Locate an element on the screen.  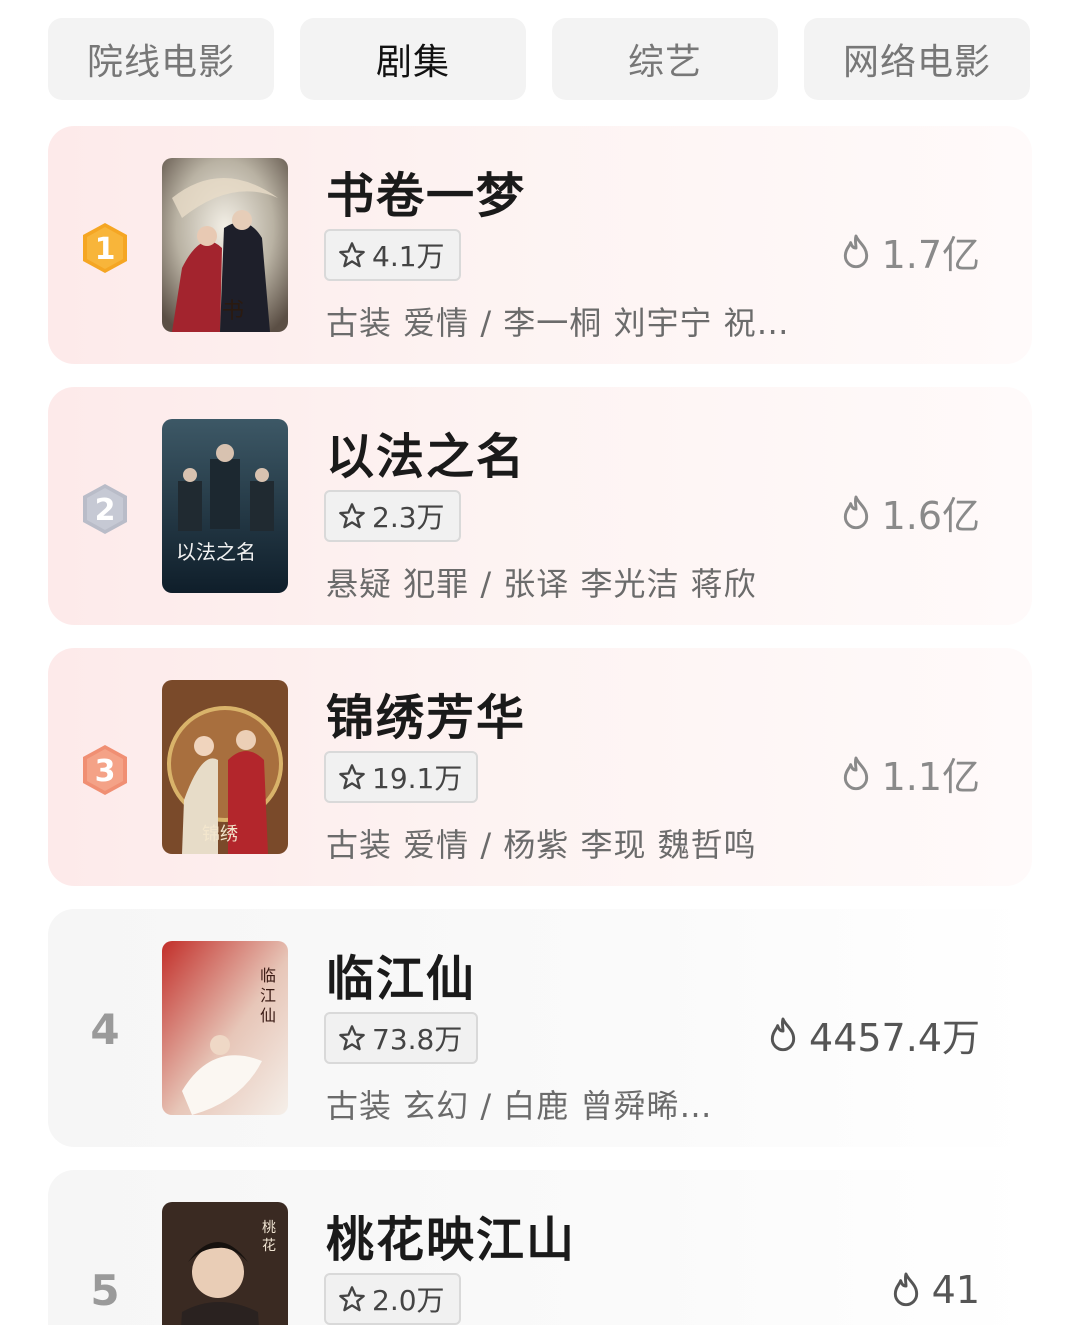
score-tag: 4.1万 is located at coordinates (392, 255).